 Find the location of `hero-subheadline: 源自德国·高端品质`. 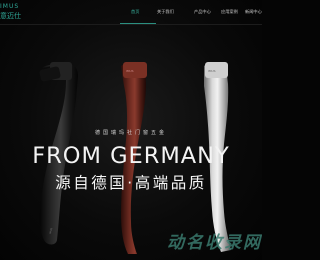

hero-subheadline: 源自德国·高端品质 is located at coordinates (131, 183).